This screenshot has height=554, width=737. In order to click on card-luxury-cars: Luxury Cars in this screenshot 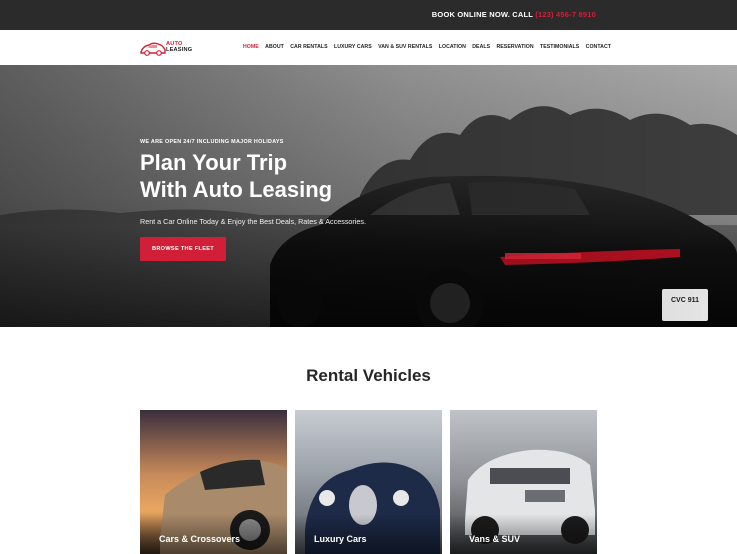, I will do `click(368, 482)`.